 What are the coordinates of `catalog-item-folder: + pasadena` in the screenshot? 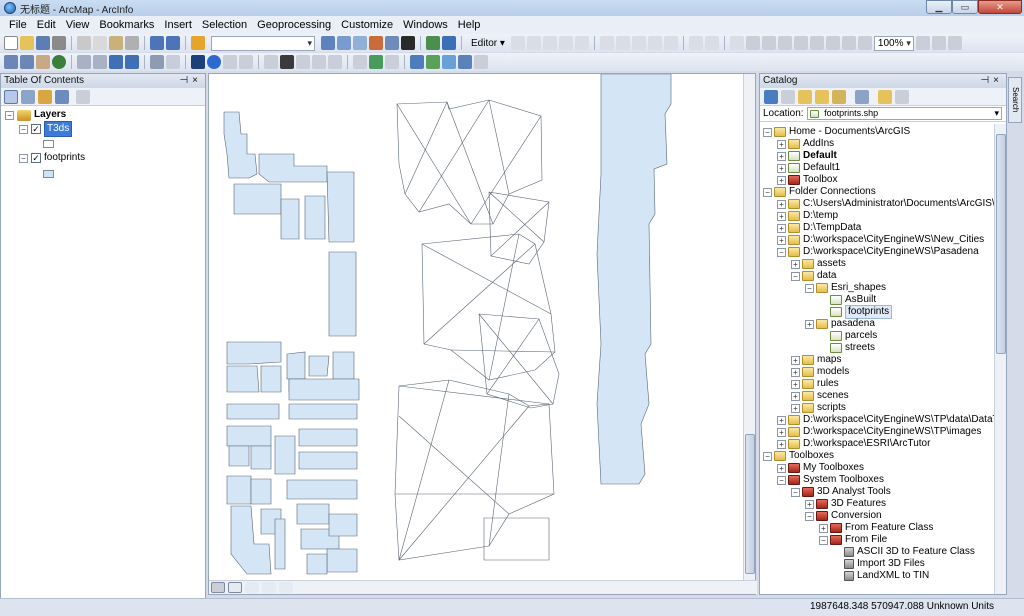 It's located at (840, 324).